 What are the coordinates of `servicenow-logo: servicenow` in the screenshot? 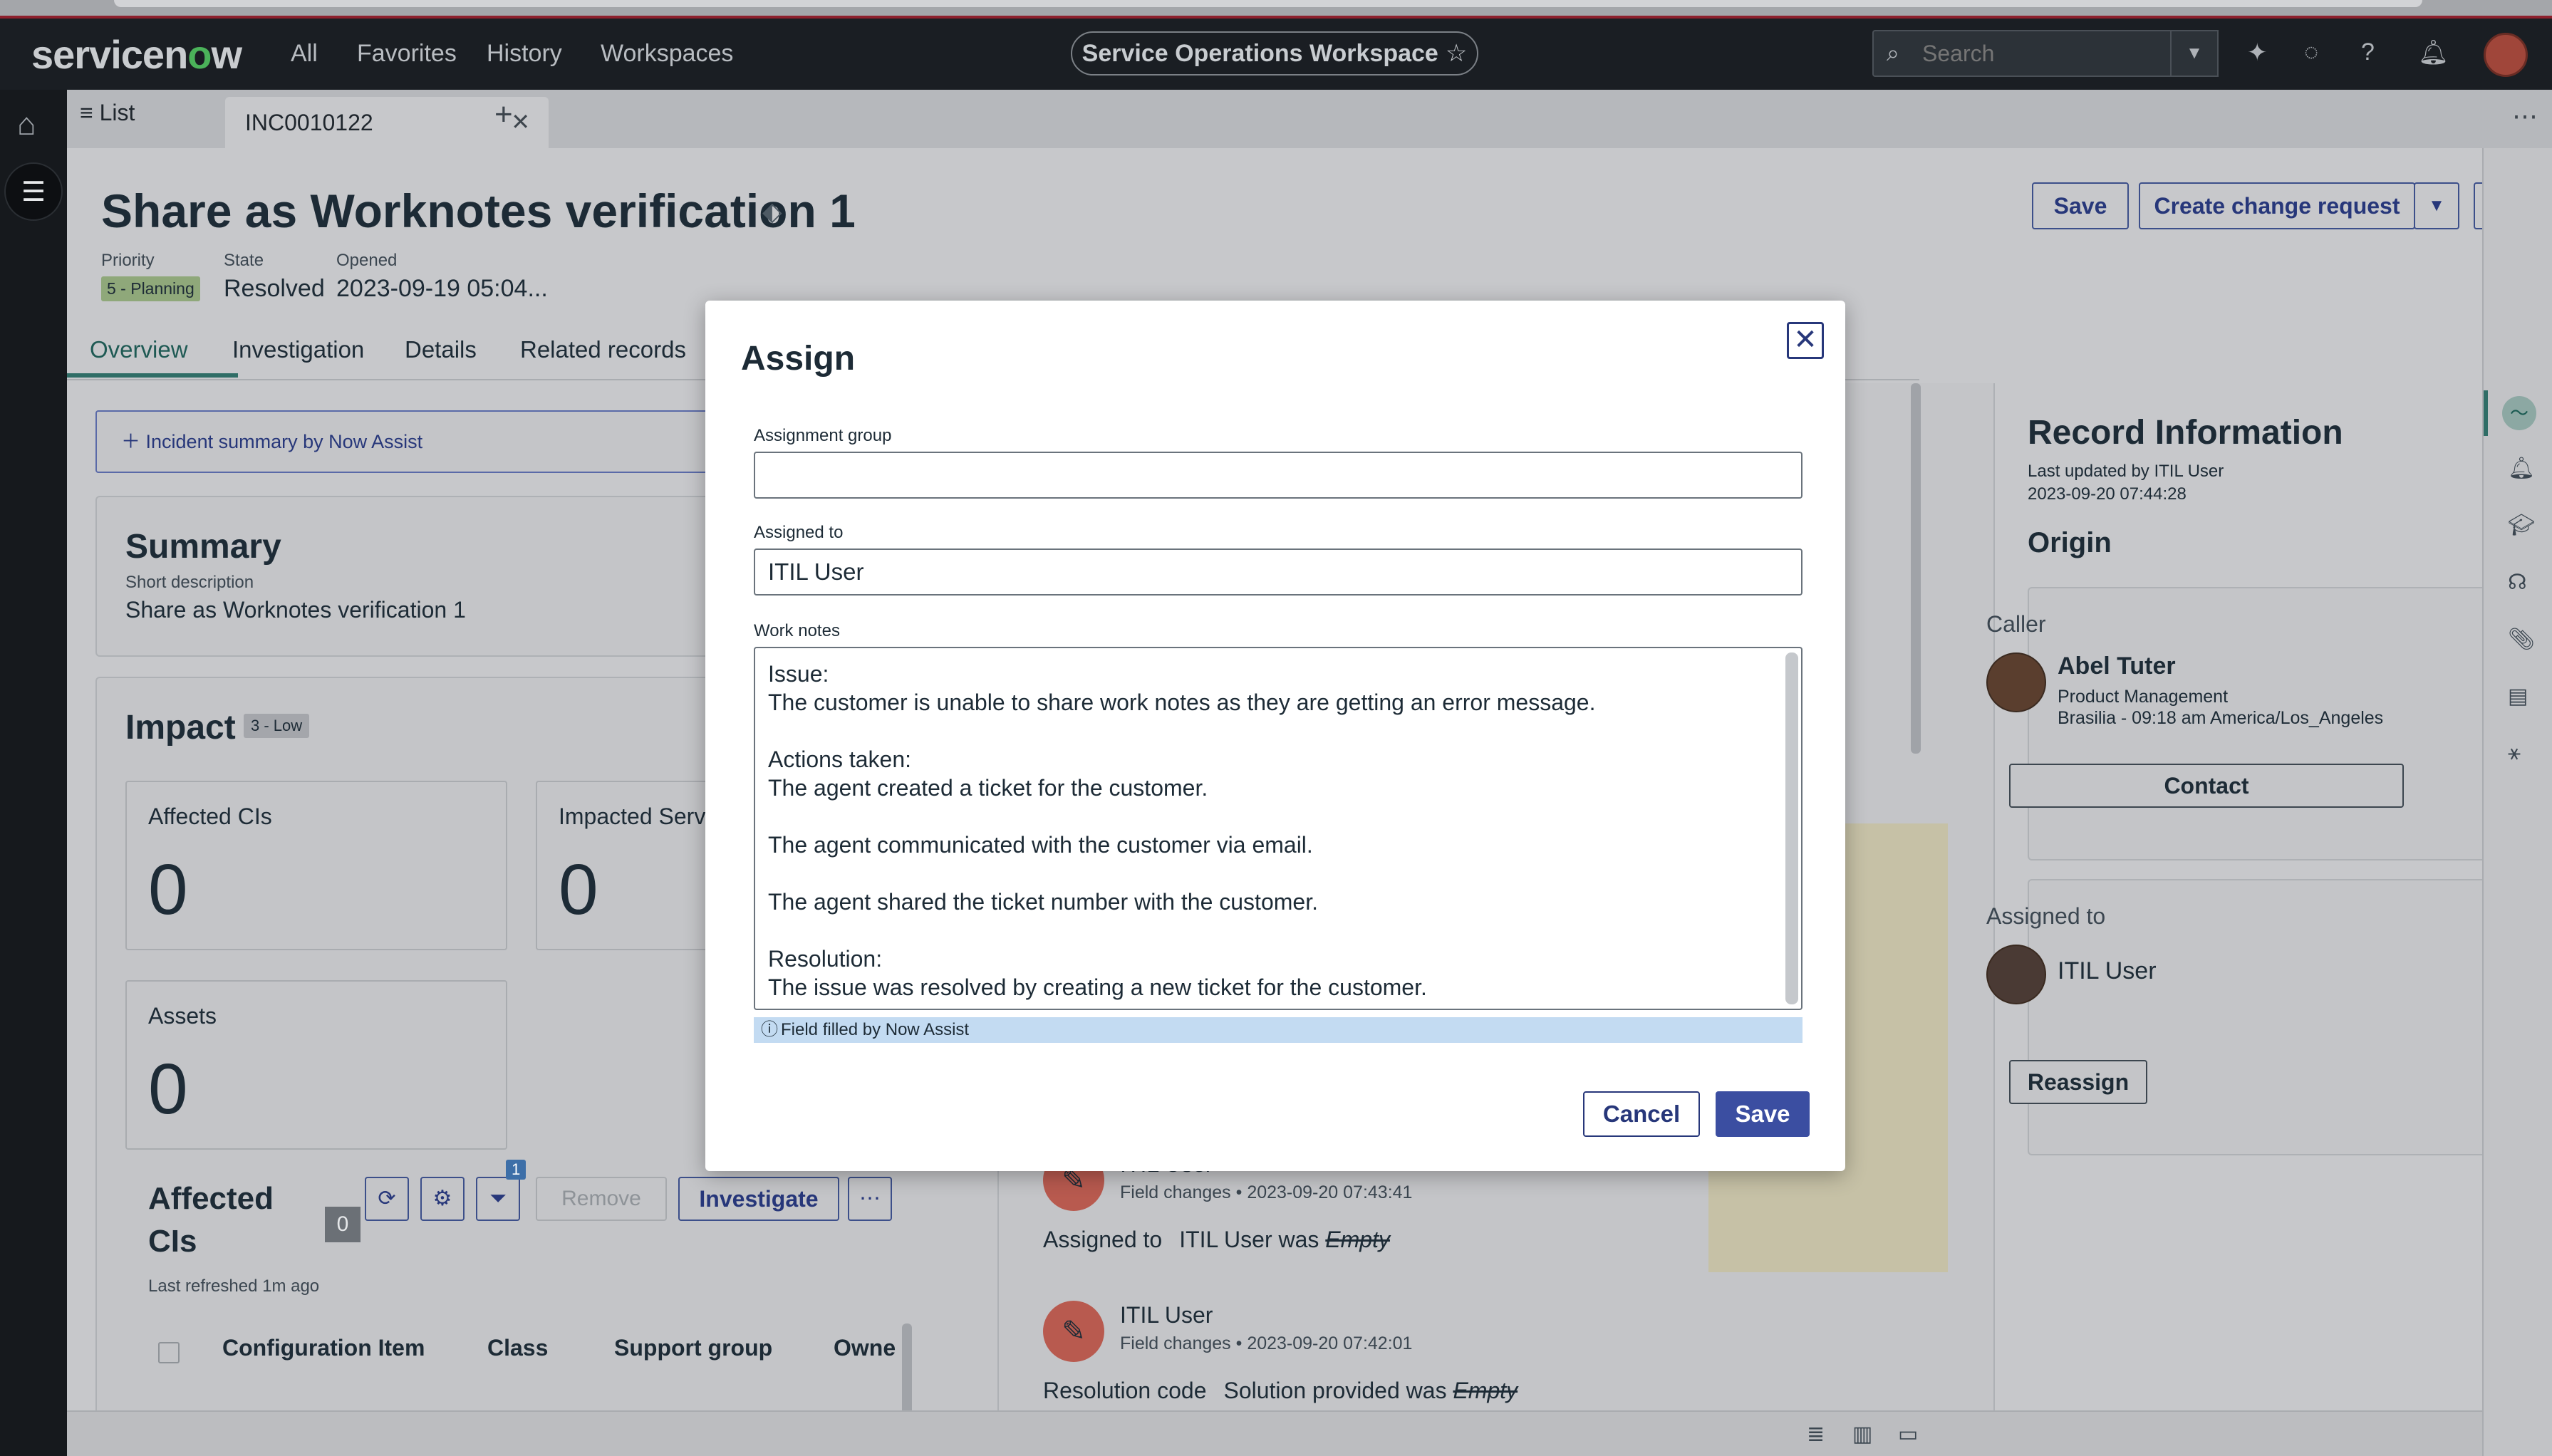 It's located at (136, 54).